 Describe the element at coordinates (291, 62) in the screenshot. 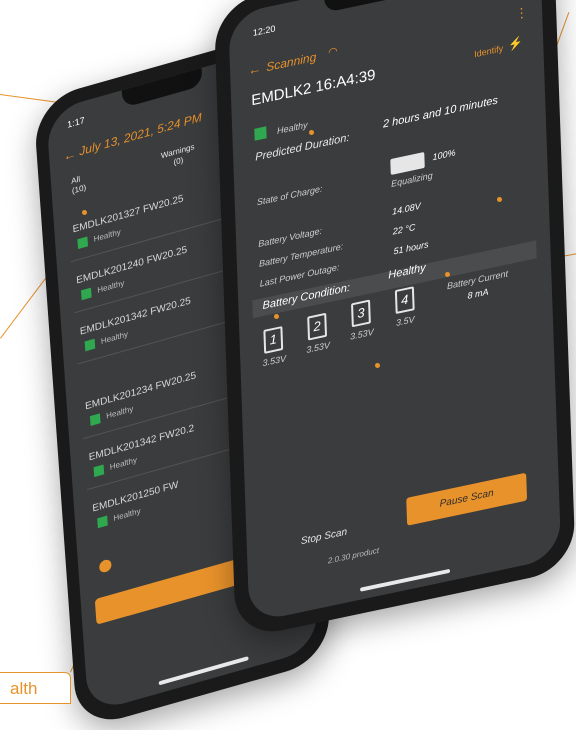

I see `nav-title: Scanning` at that location.